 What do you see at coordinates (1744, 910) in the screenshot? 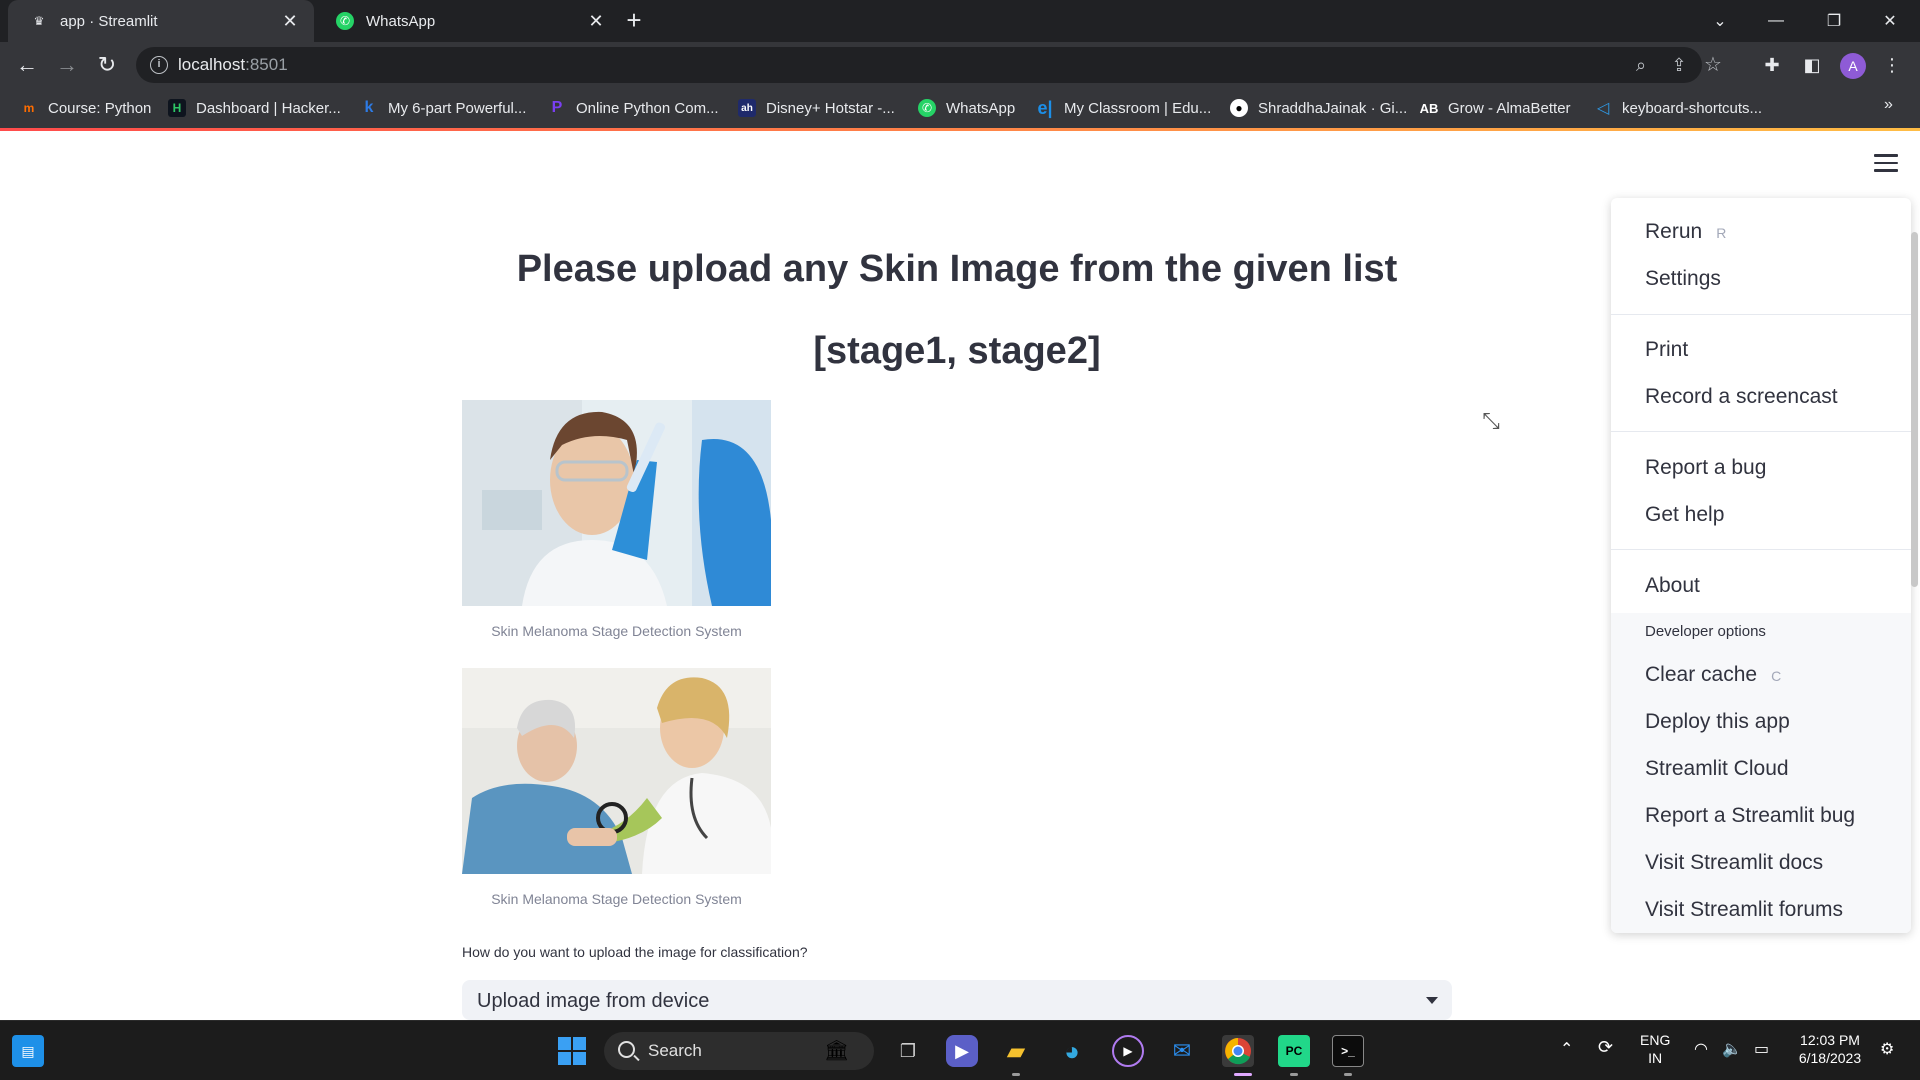
I see `menu-item-streamlit-forums: Visit Streamlit forums` at bounding box center [1744, 910].